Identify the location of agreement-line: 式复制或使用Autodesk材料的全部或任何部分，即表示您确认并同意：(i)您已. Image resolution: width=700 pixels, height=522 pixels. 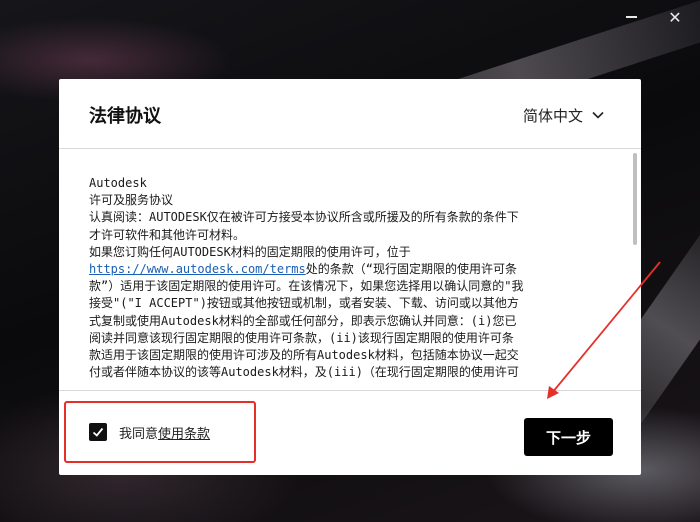
(303, 320).